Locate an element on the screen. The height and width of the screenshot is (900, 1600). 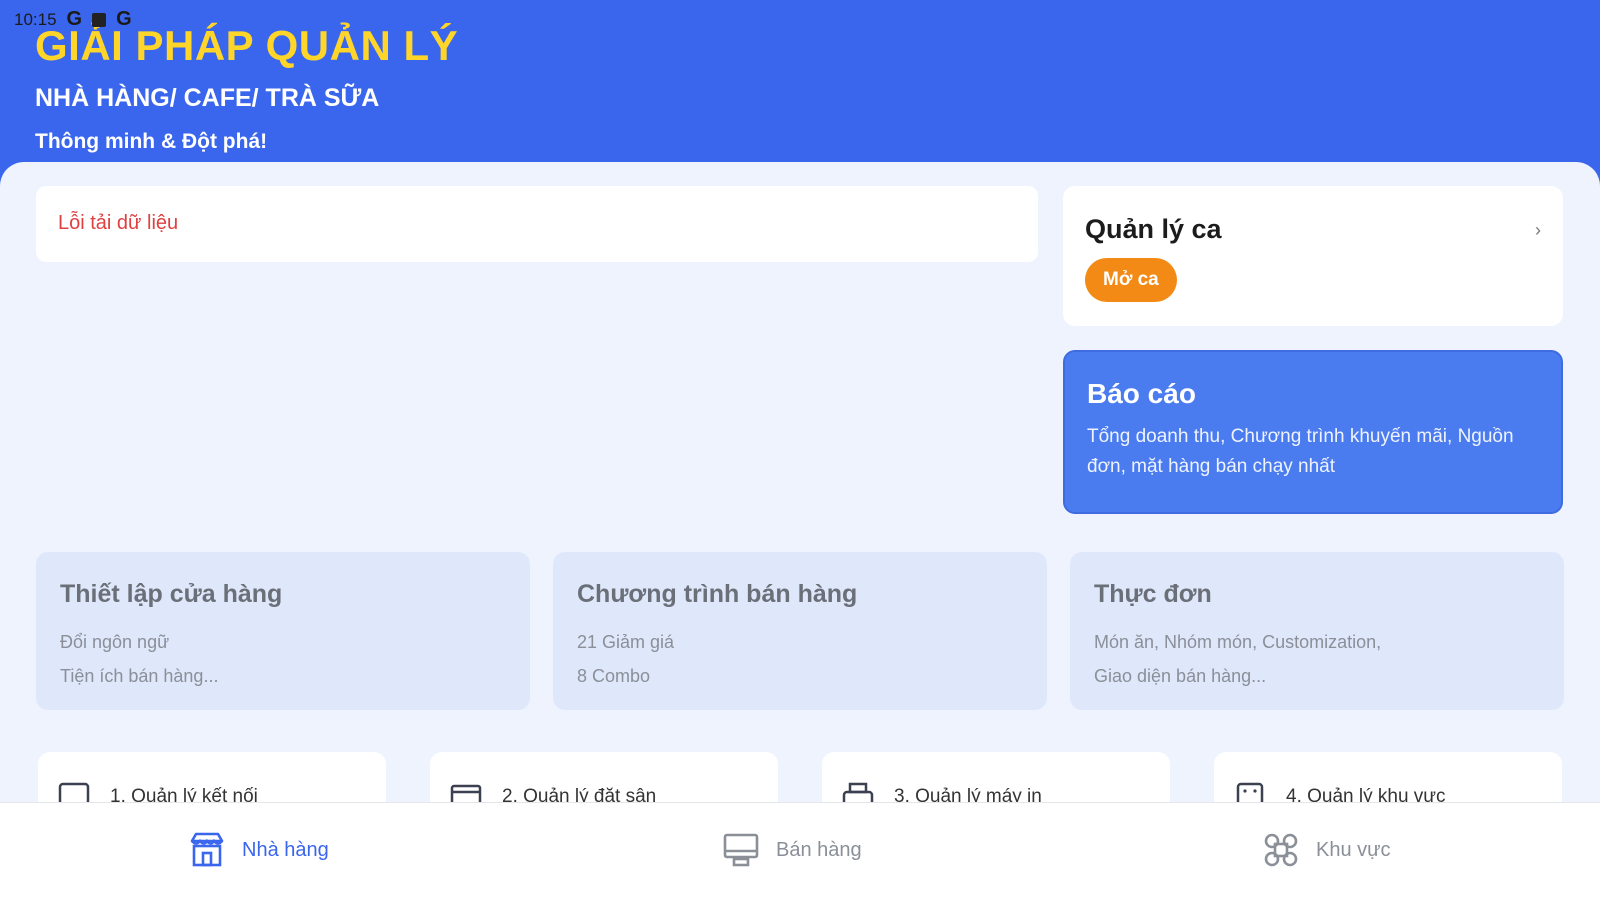
device-icon is located at coordinates (74, 792).